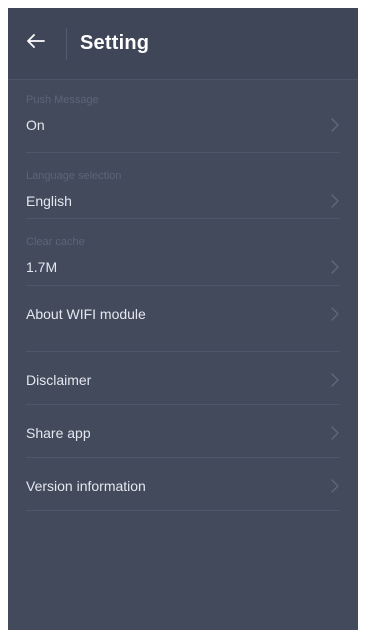  Describe the element at coordinates (74, 176) in the screenshot. I see `language-selection-label: Language selection` at that location.